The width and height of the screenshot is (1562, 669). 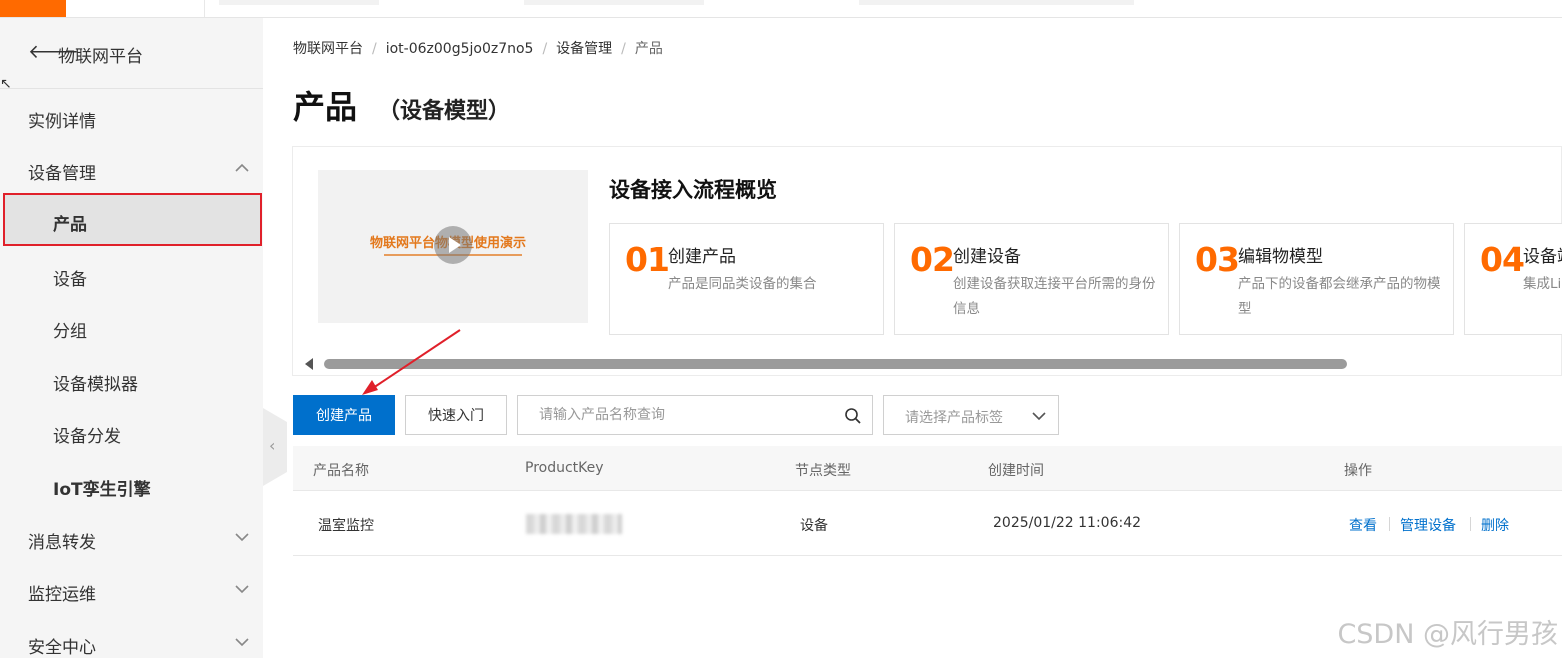 What do you see at coordinates (693, 190) in the screenshot?
I see `guide-title: 设备接入流程概览` at bounding box center [693, 190].